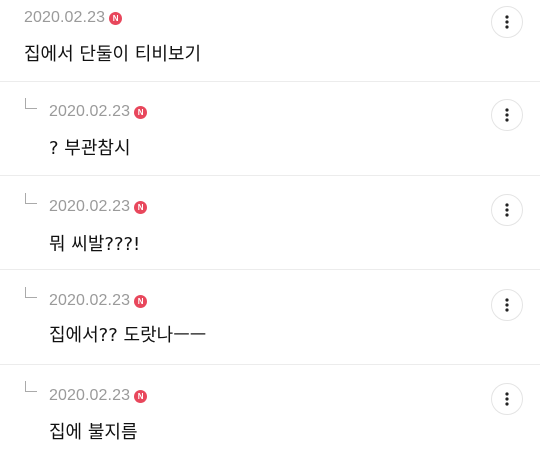 This screenshot has height=456, width=540. What do you see at coordinates (128, 335) in the screenshot?
I see `comment-text: 집에서?? 도랏나ㅡㅡ` at bounding box center [128, 335].